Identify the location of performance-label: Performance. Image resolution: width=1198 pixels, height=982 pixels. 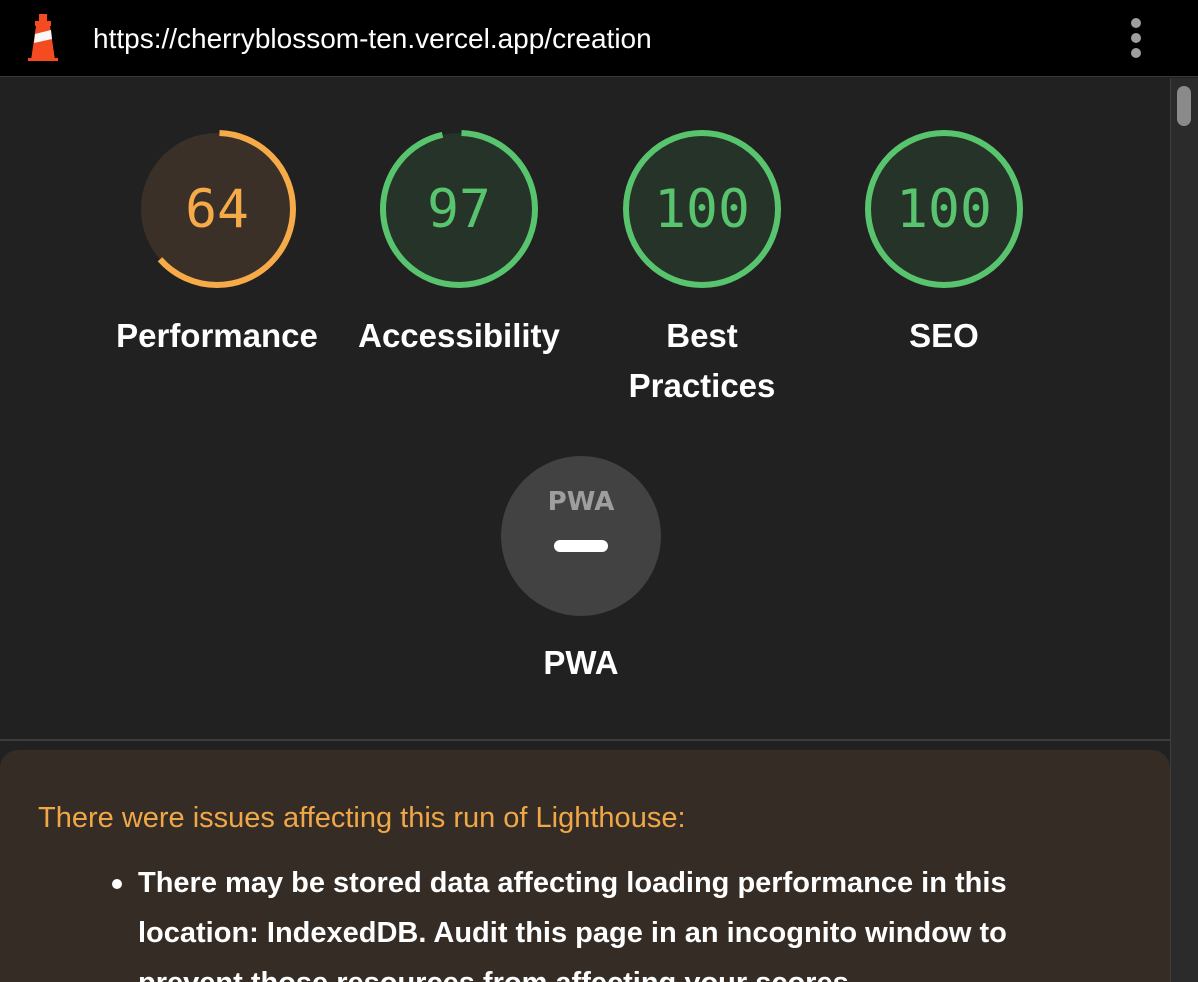
(217, 335).